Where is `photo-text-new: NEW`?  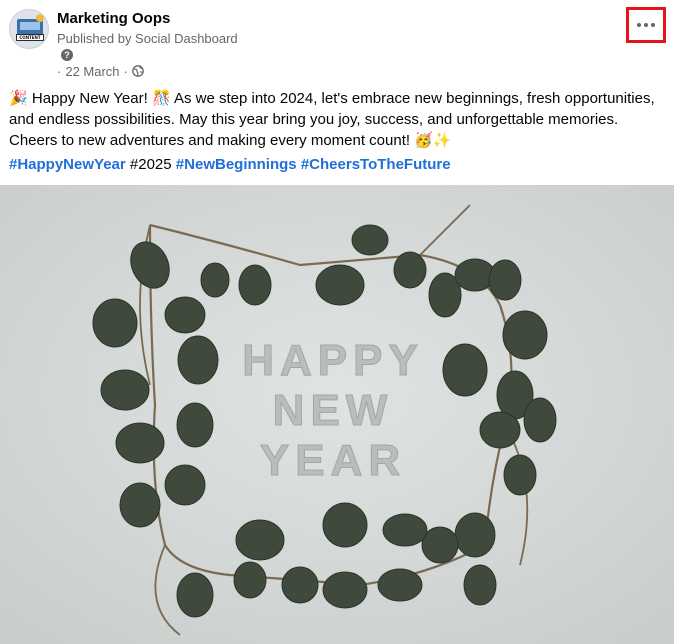
photo-text-new: NEW is located at coordinates (333, 410).